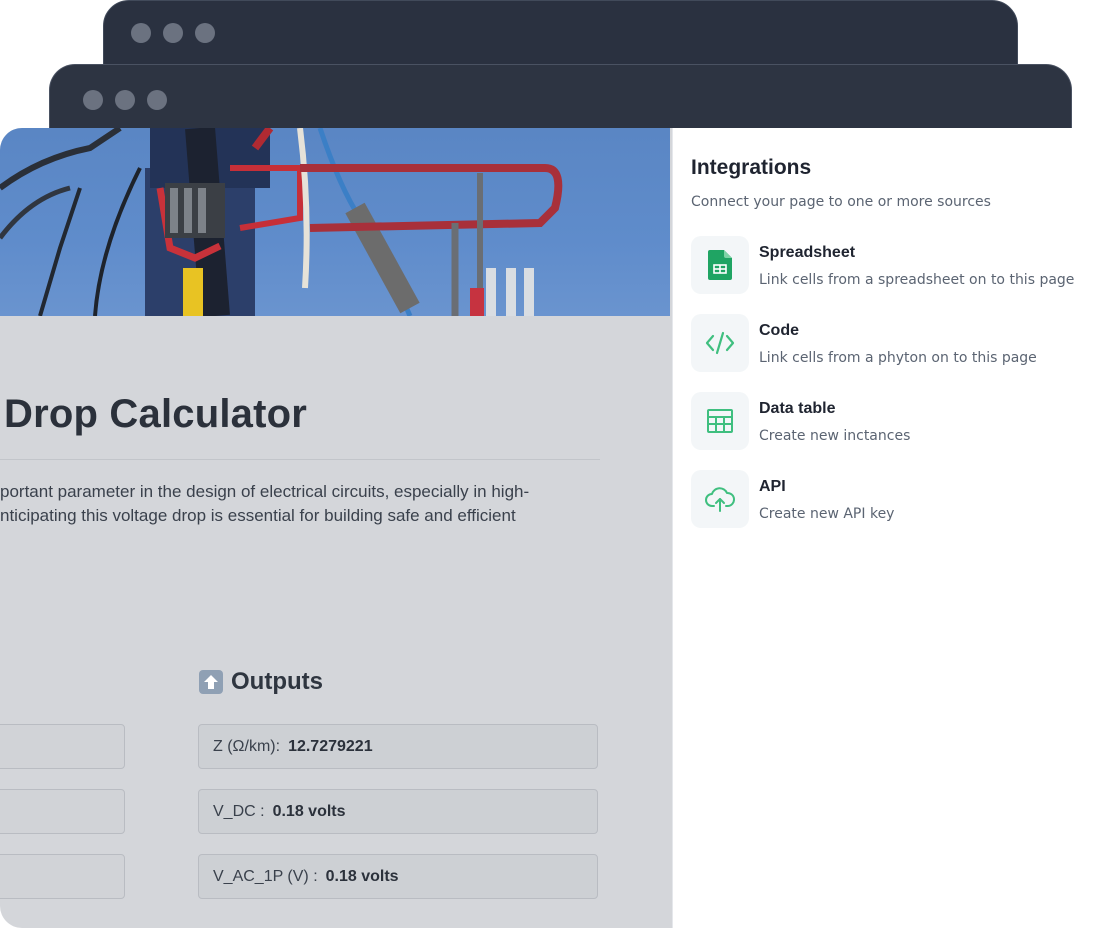 Image resolution: width=1120 pixels, height=928 pixels. I want to click on cloud-upload-icon, so click(720, 499).